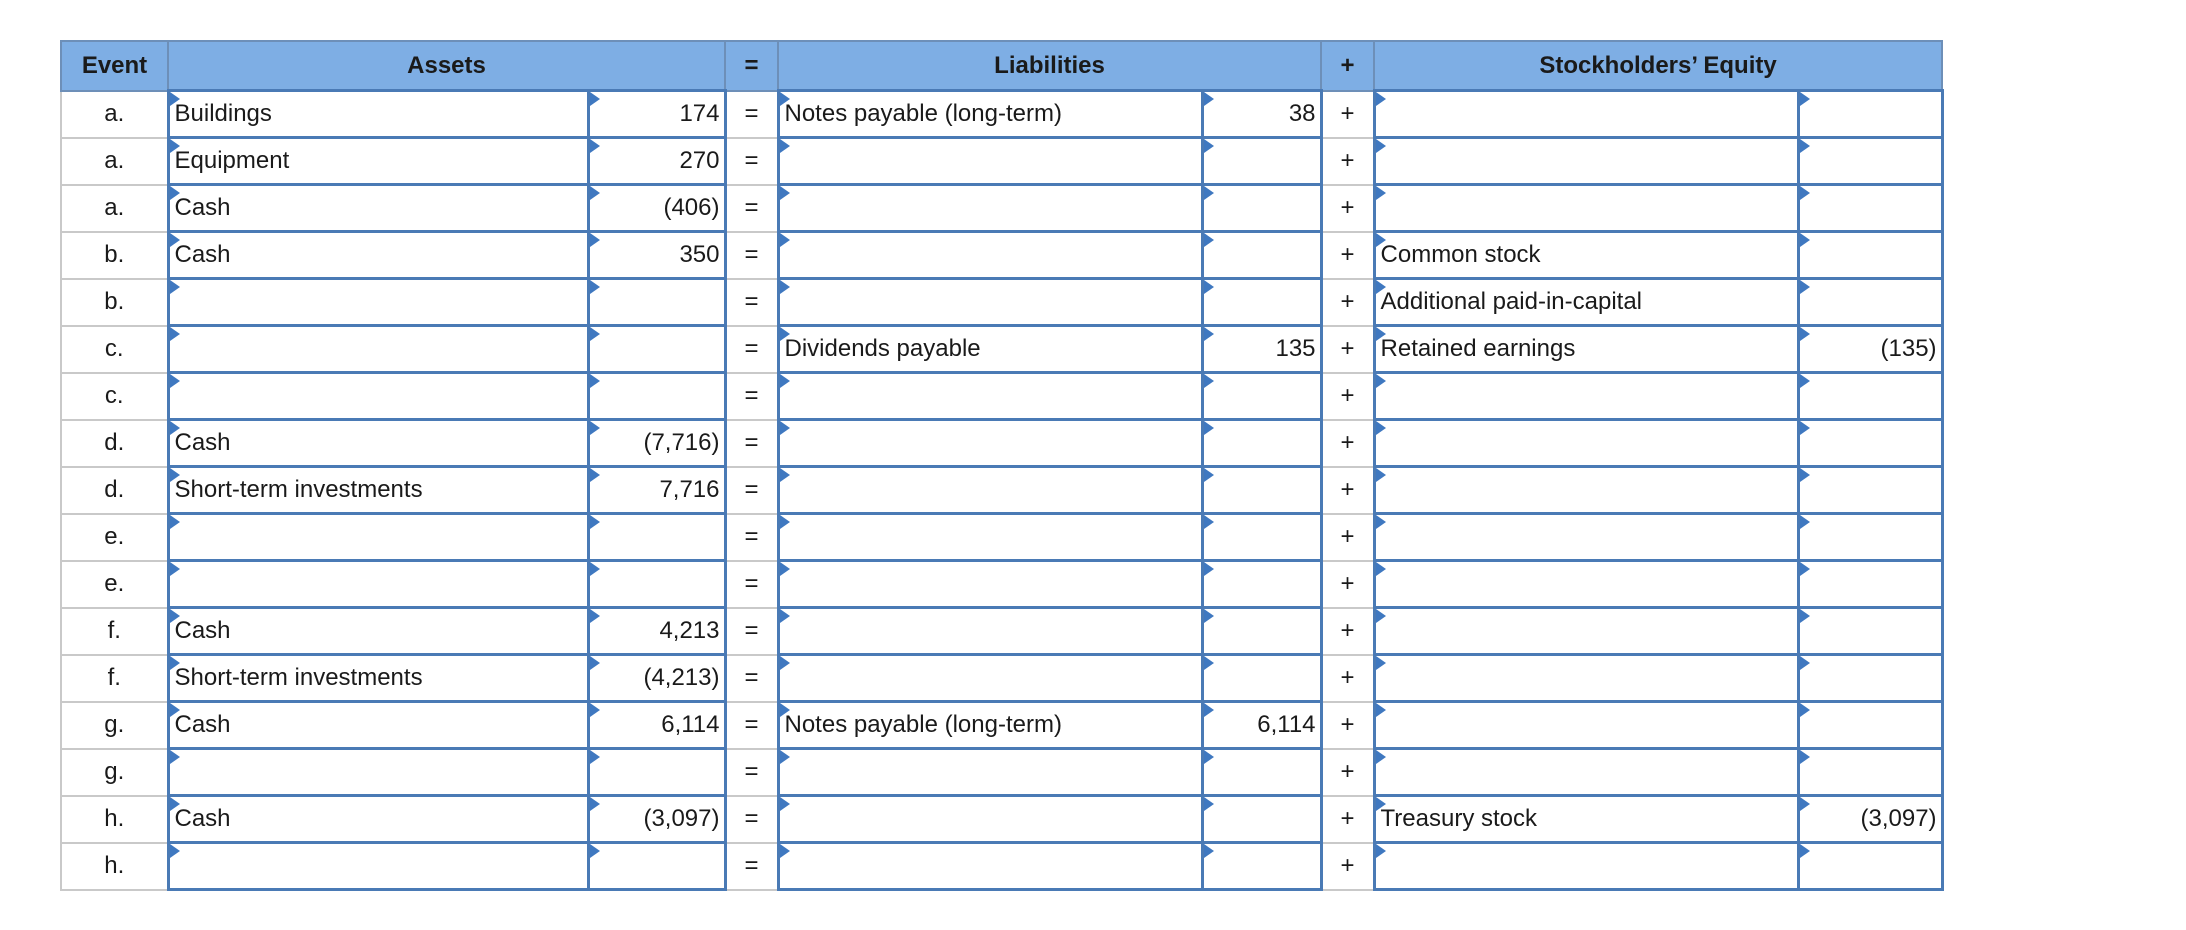 This screenshot has width=2186, height=930. Describe the element at coordinates (1261, 725) in the screenshot. I see `liability-amount-input: 6,114` at that location.